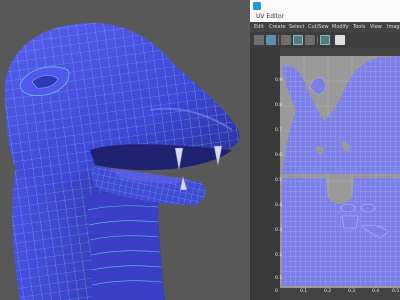  Describe the element at coordinates (279, 205) in the screenshot. I see `uv-axis-v-label: 0.4` at that location.